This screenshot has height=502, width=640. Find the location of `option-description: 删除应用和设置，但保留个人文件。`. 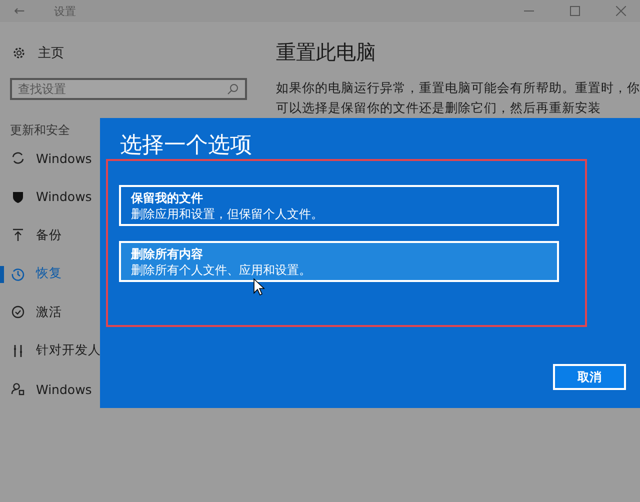

option-description: 删除应用和设置，但保留个人文件。 is located at coordinates (227, 214).